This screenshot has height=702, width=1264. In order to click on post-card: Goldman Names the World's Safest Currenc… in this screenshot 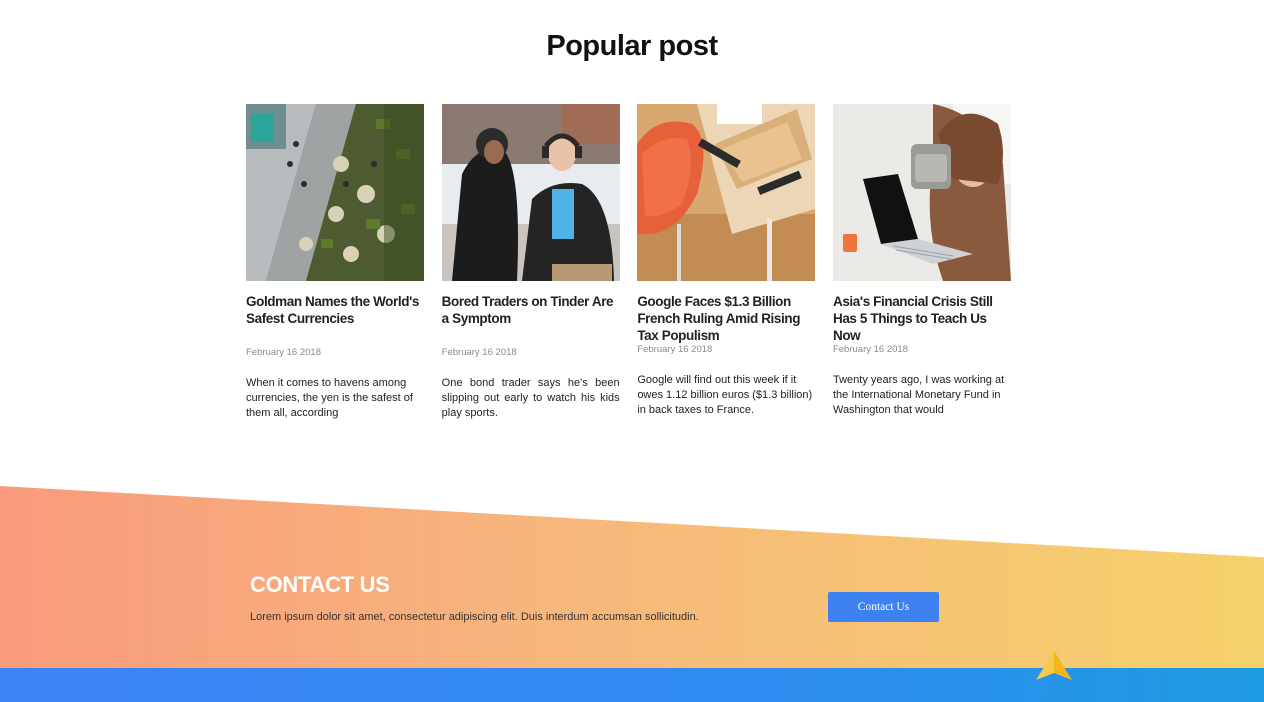, I will do `click(335, 262)`.